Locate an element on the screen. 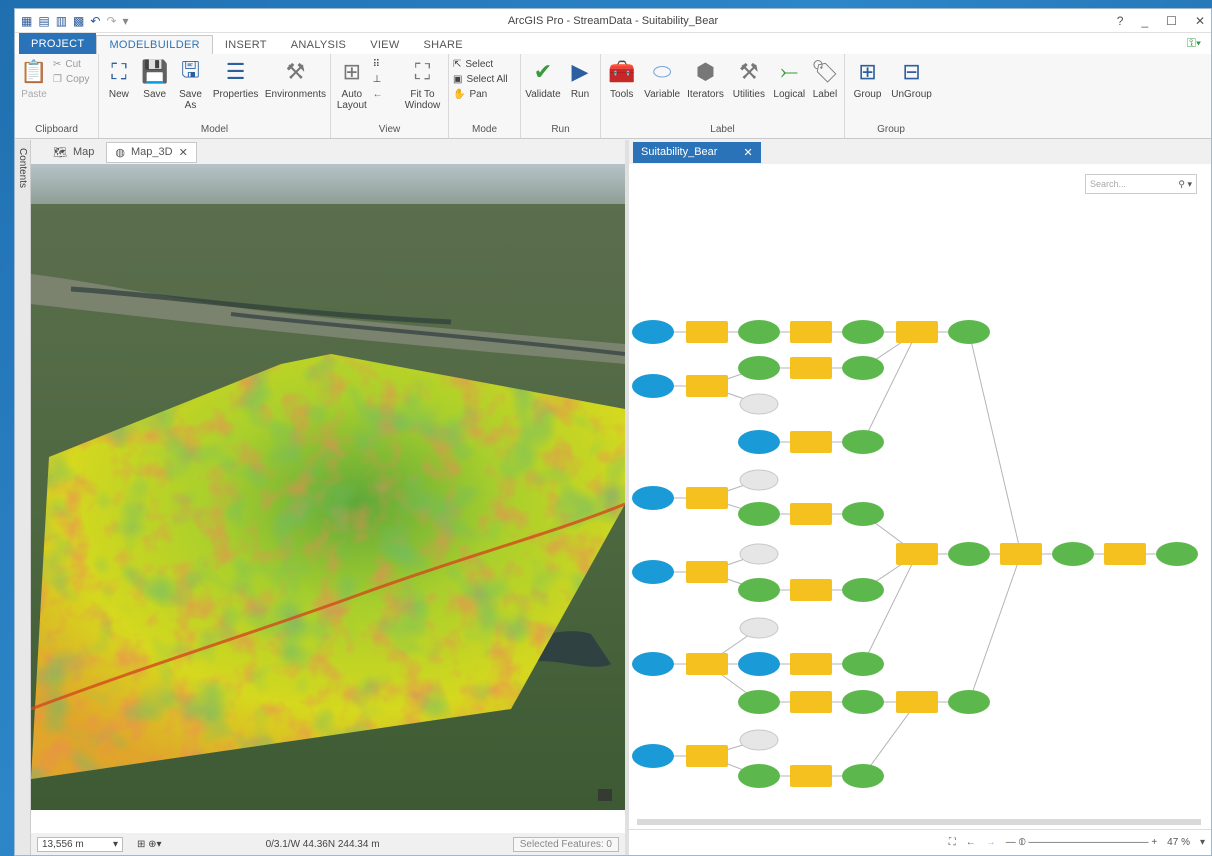 The height and width of the screenshot is (856, 1212). group-button: ⊞ Group is located at coordinates (867, 78).